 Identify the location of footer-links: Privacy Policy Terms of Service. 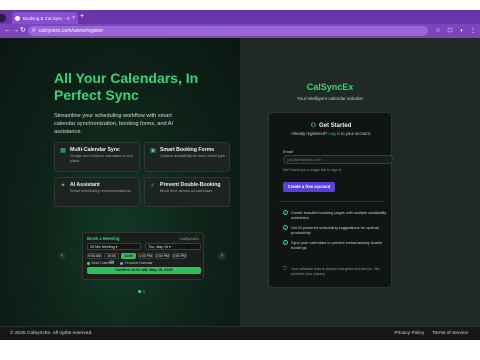
(431, 333).